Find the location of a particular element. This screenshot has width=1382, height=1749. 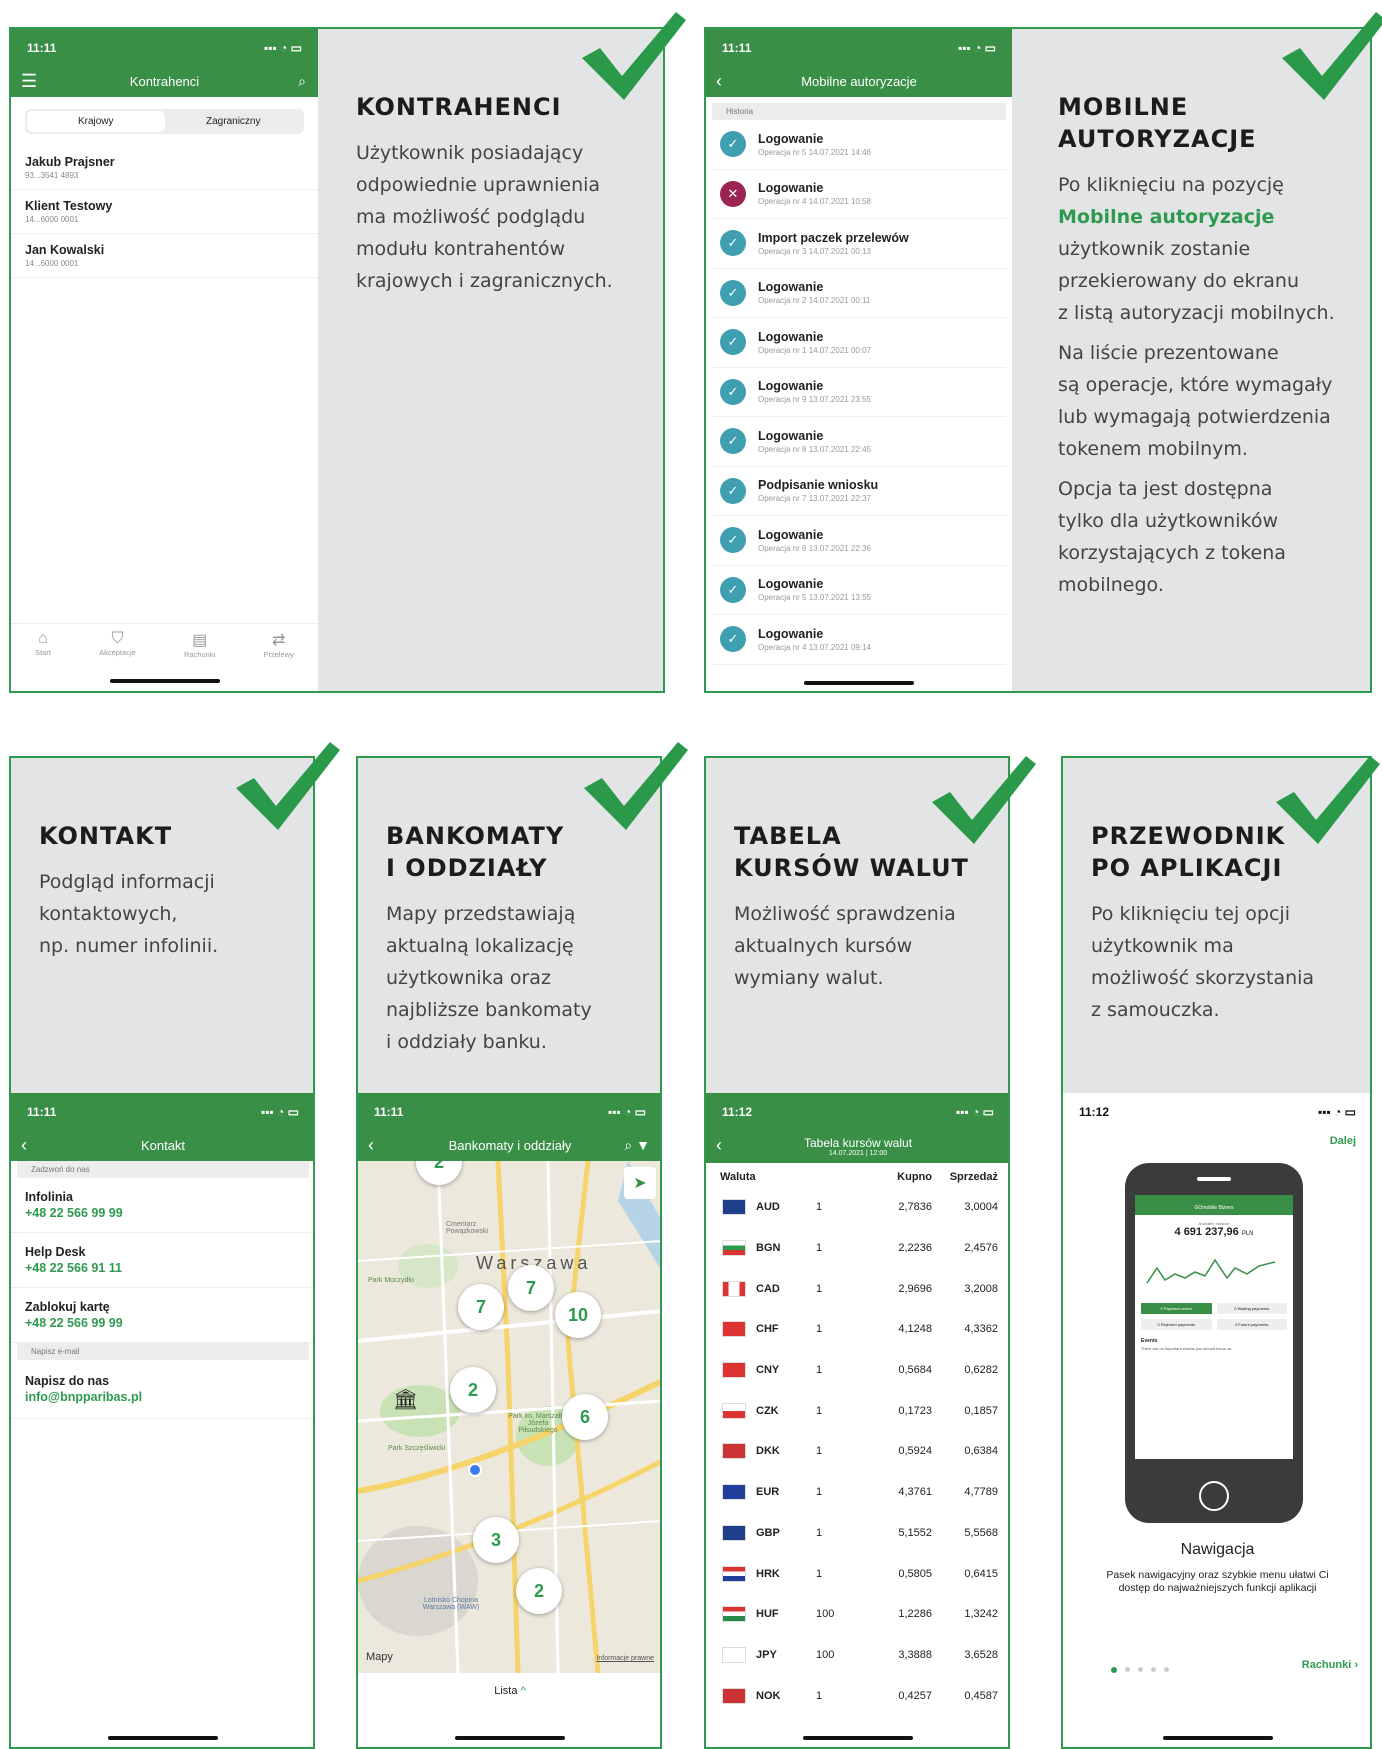

buy-rate: 0,5924 is located at coordinates (915, 1451).